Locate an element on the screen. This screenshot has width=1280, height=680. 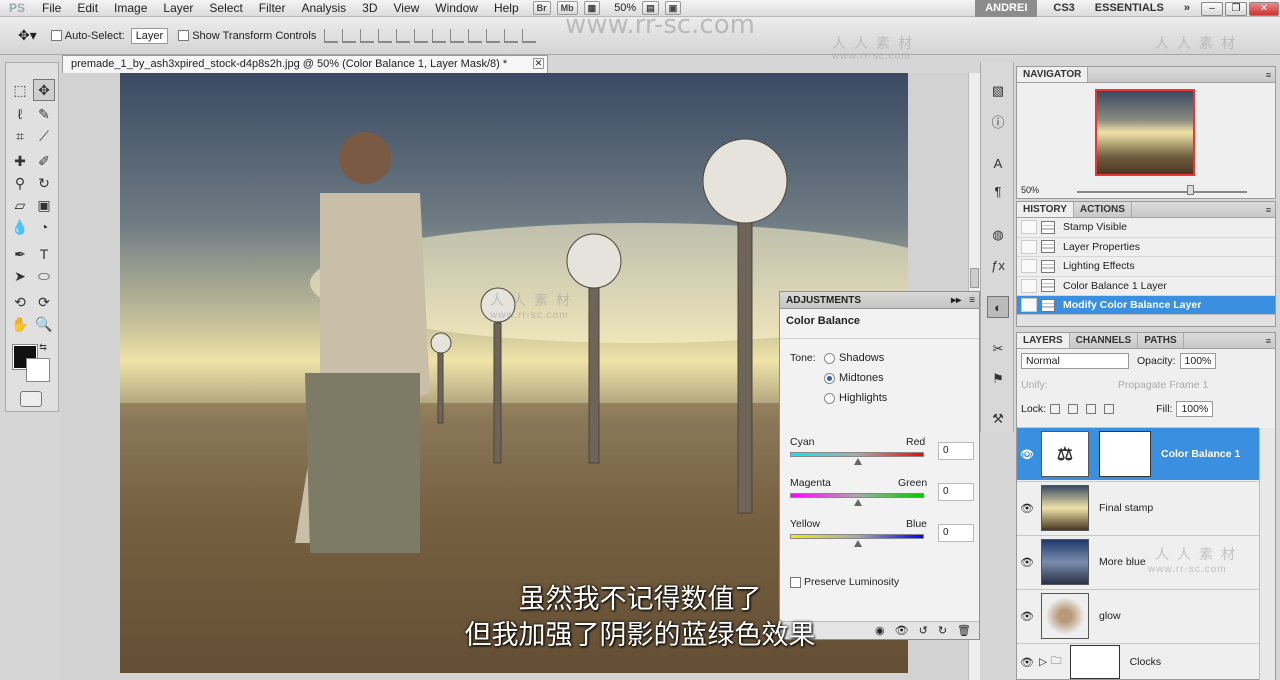
tone-highlights: Highlights is located at coordinates (855, 398).